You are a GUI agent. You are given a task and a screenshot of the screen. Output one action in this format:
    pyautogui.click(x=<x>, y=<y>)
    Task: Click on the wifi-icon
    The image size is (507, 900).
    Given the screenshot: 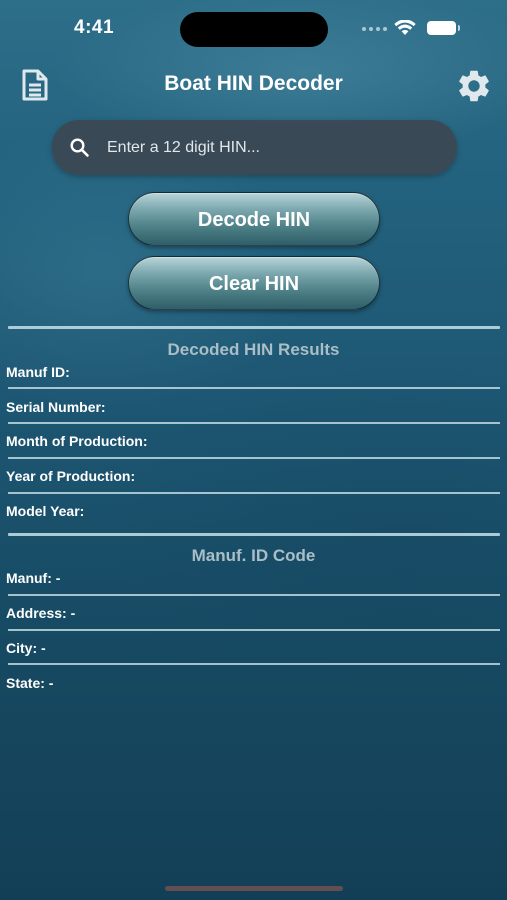 What is the action you would take?
    pyautogui.click(x=405, y=27)
    